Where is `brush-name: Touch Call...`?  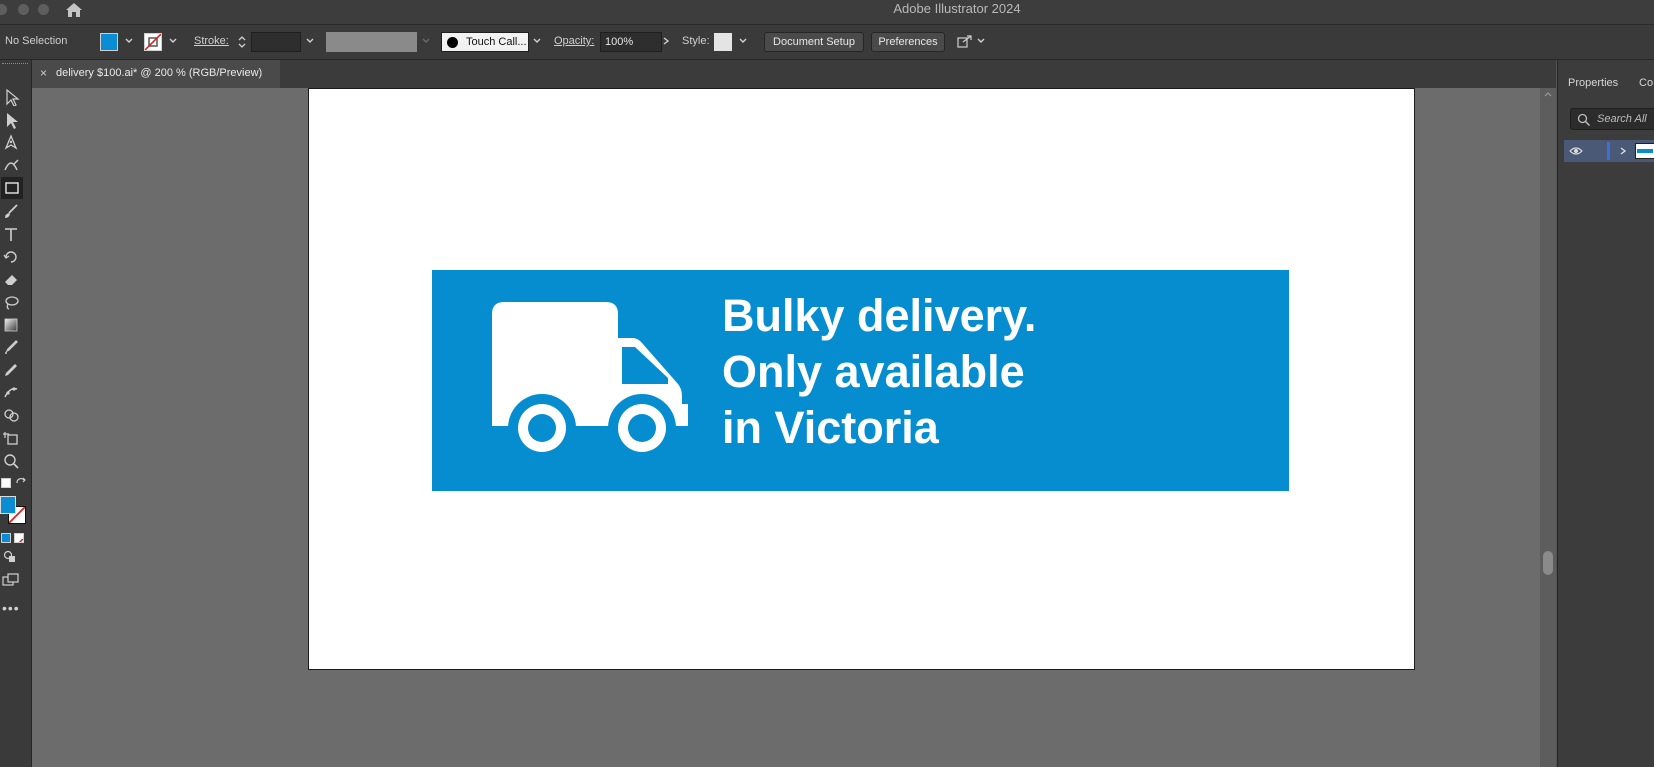
brush-name: Touch Call... is located at coordinates (496, 42).